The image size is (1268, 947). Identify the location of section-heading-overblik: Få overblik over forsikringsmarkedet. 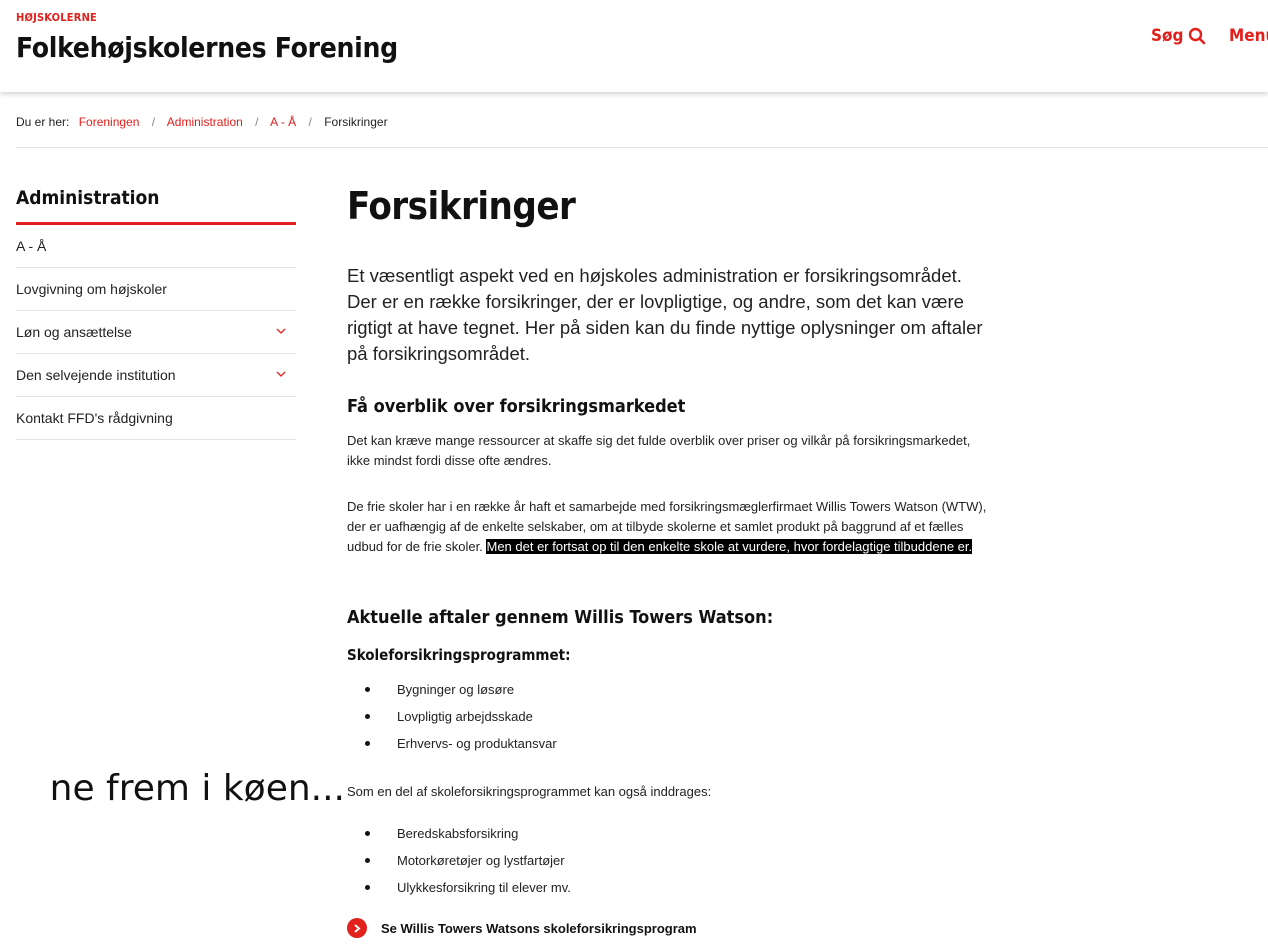
(516, 406).